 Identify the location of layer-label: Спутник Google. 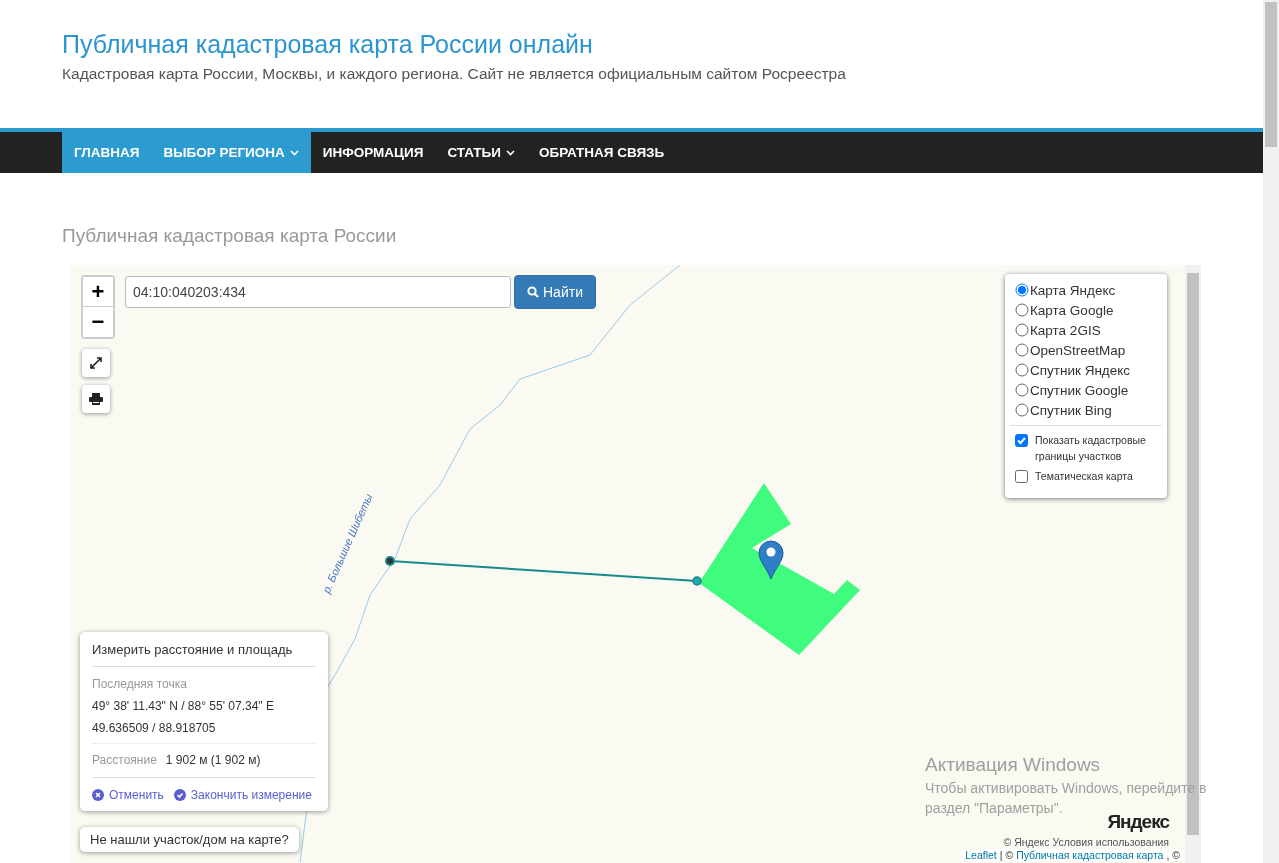
(1079, 390).